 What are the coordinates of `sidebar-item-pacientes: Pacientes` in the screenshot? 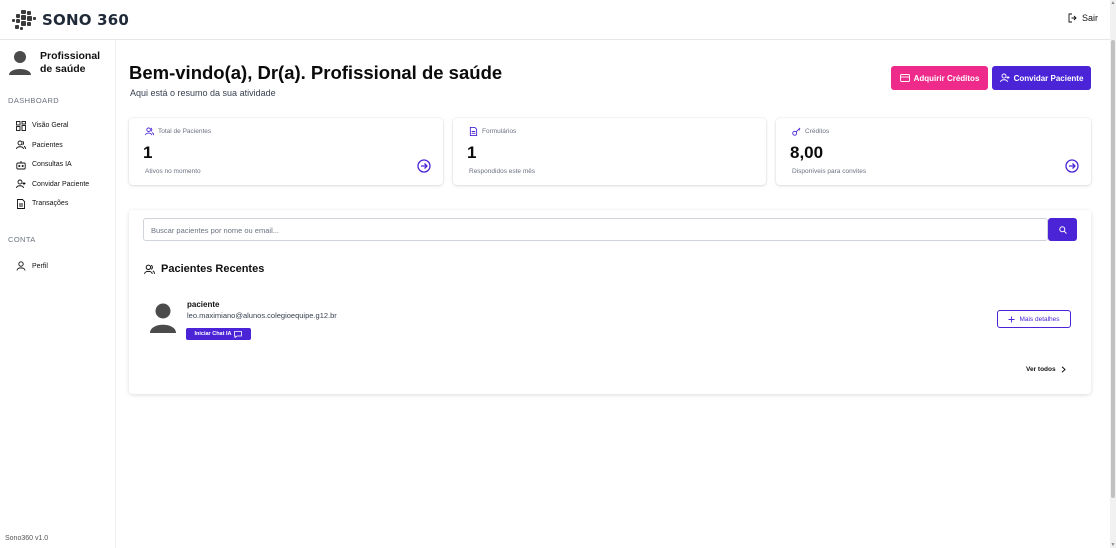 It's located at (57, 146).